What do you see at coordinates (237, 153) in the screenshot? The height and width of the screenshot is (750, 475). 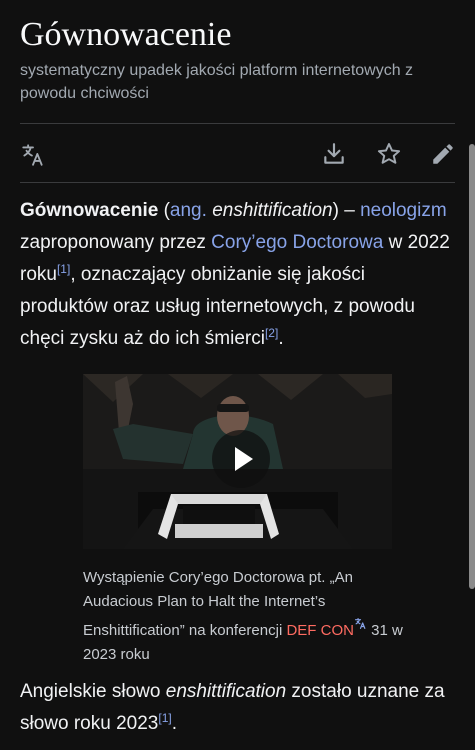 I see `page-actions-toolbar` at bounding box center [237, 153].